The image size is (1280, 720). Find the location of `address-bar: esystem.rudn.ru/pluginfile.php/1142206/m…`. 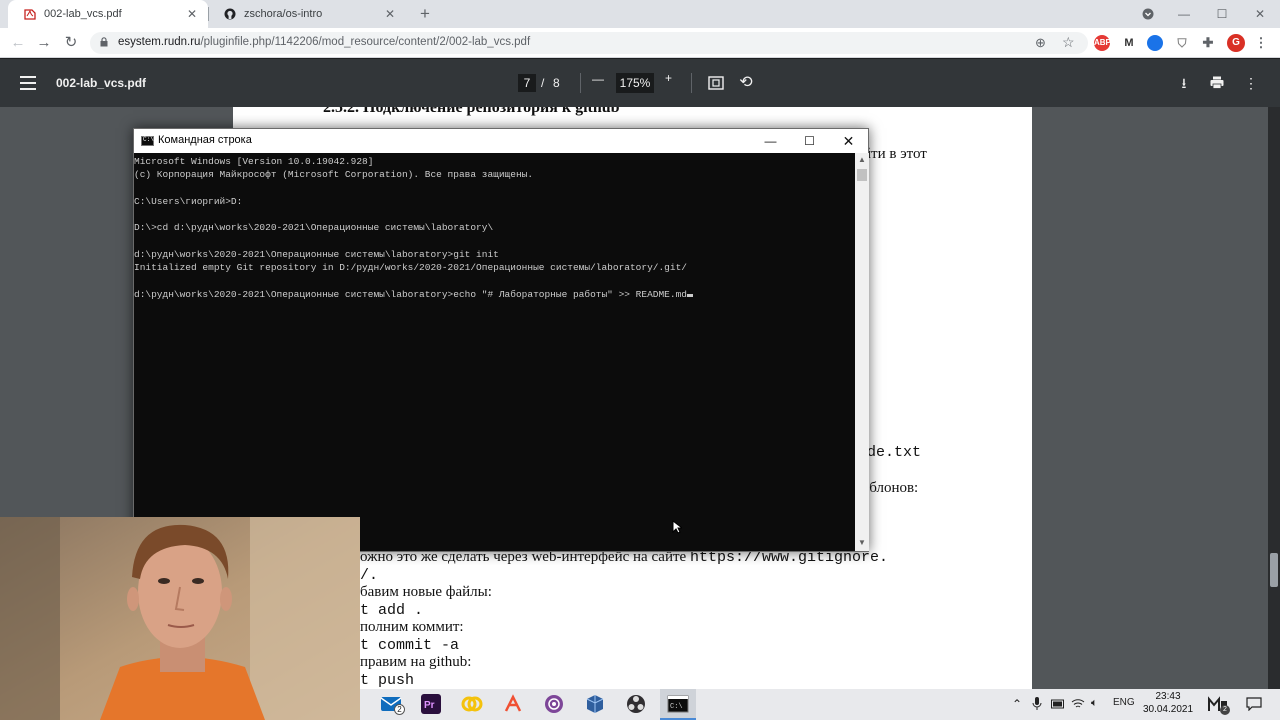

address-bar: esystem.rudn.ru/pluginfile.php/1142206/m… is located at coordinates (589, 43).